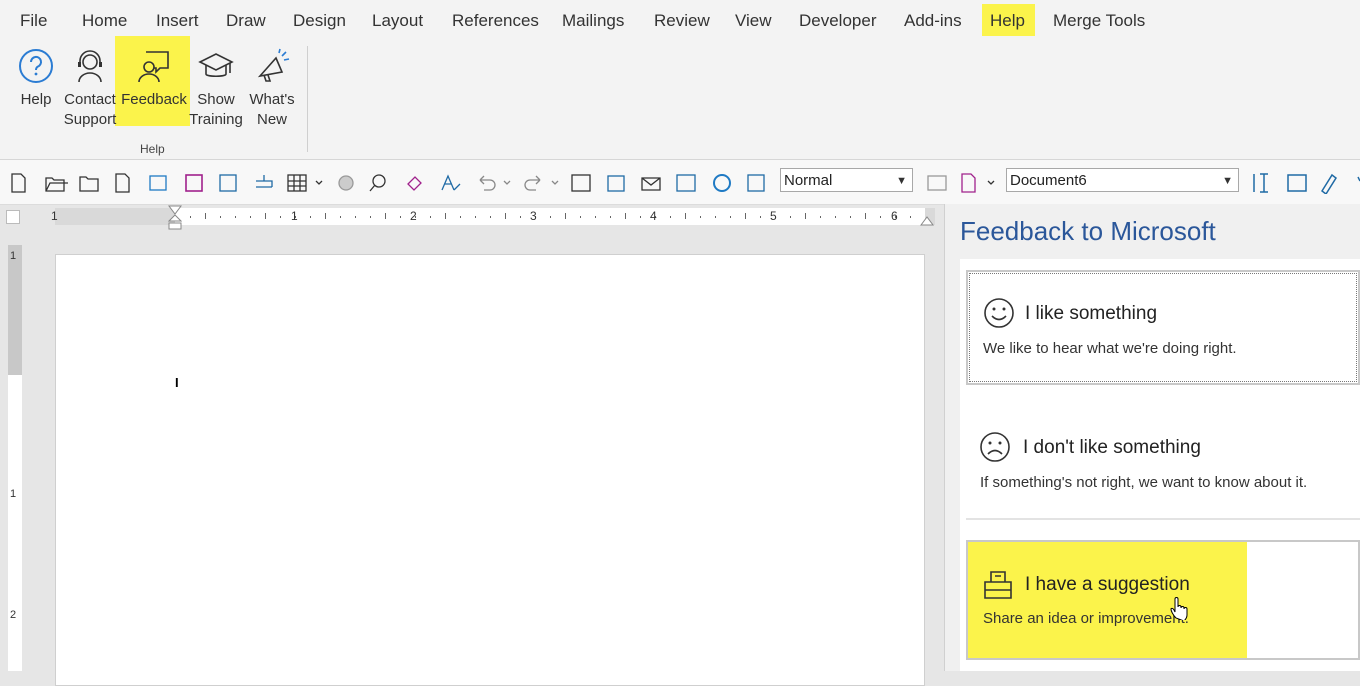  Describe the element at coordinates (319, 21) in the screenshot. I see `tab-design: Design` at that location.